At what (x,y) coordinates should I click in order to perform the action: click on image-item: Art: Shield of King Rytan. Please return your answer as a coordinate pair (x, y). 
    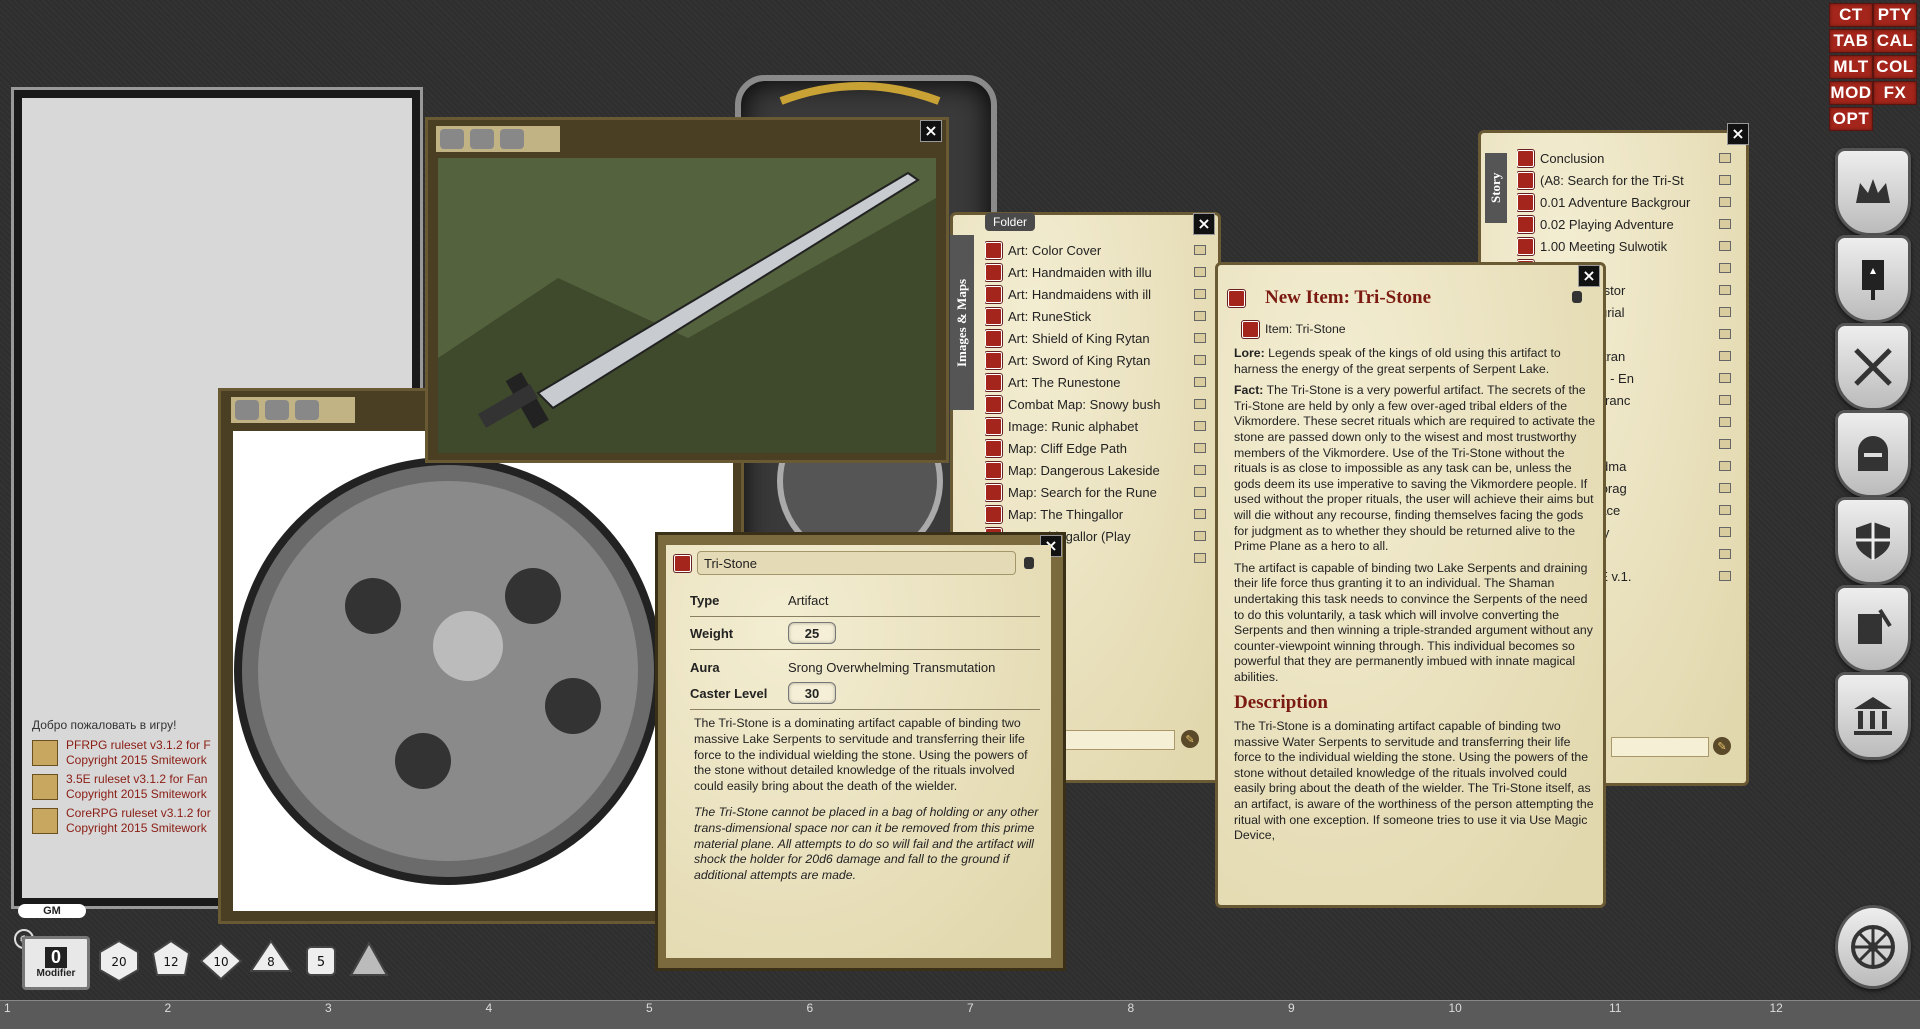
    Looking at the image, I should click on (1097, 338).